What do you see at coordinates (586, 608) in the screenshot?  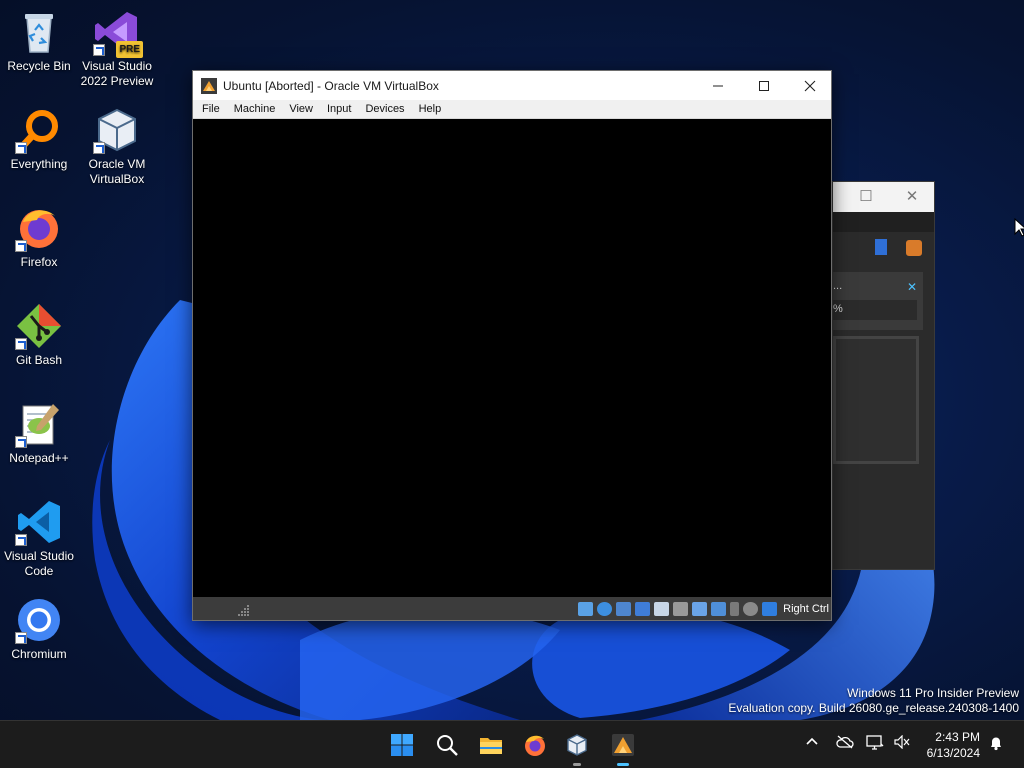 I see `hard-disk-icon` at bounding box center [586, 608].